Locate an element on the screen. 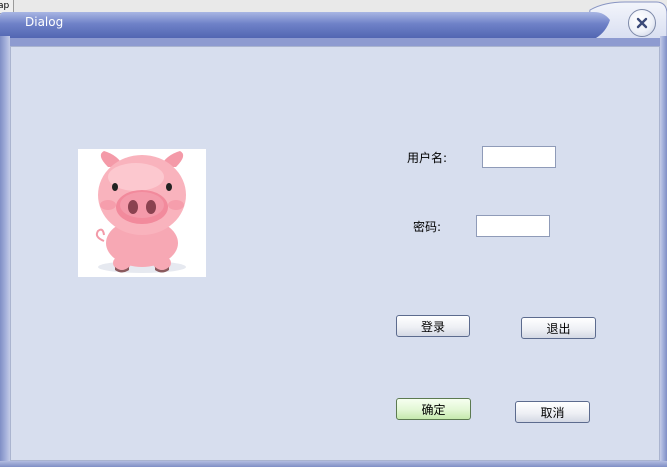  title-bar is located at coordinates (333, 24).